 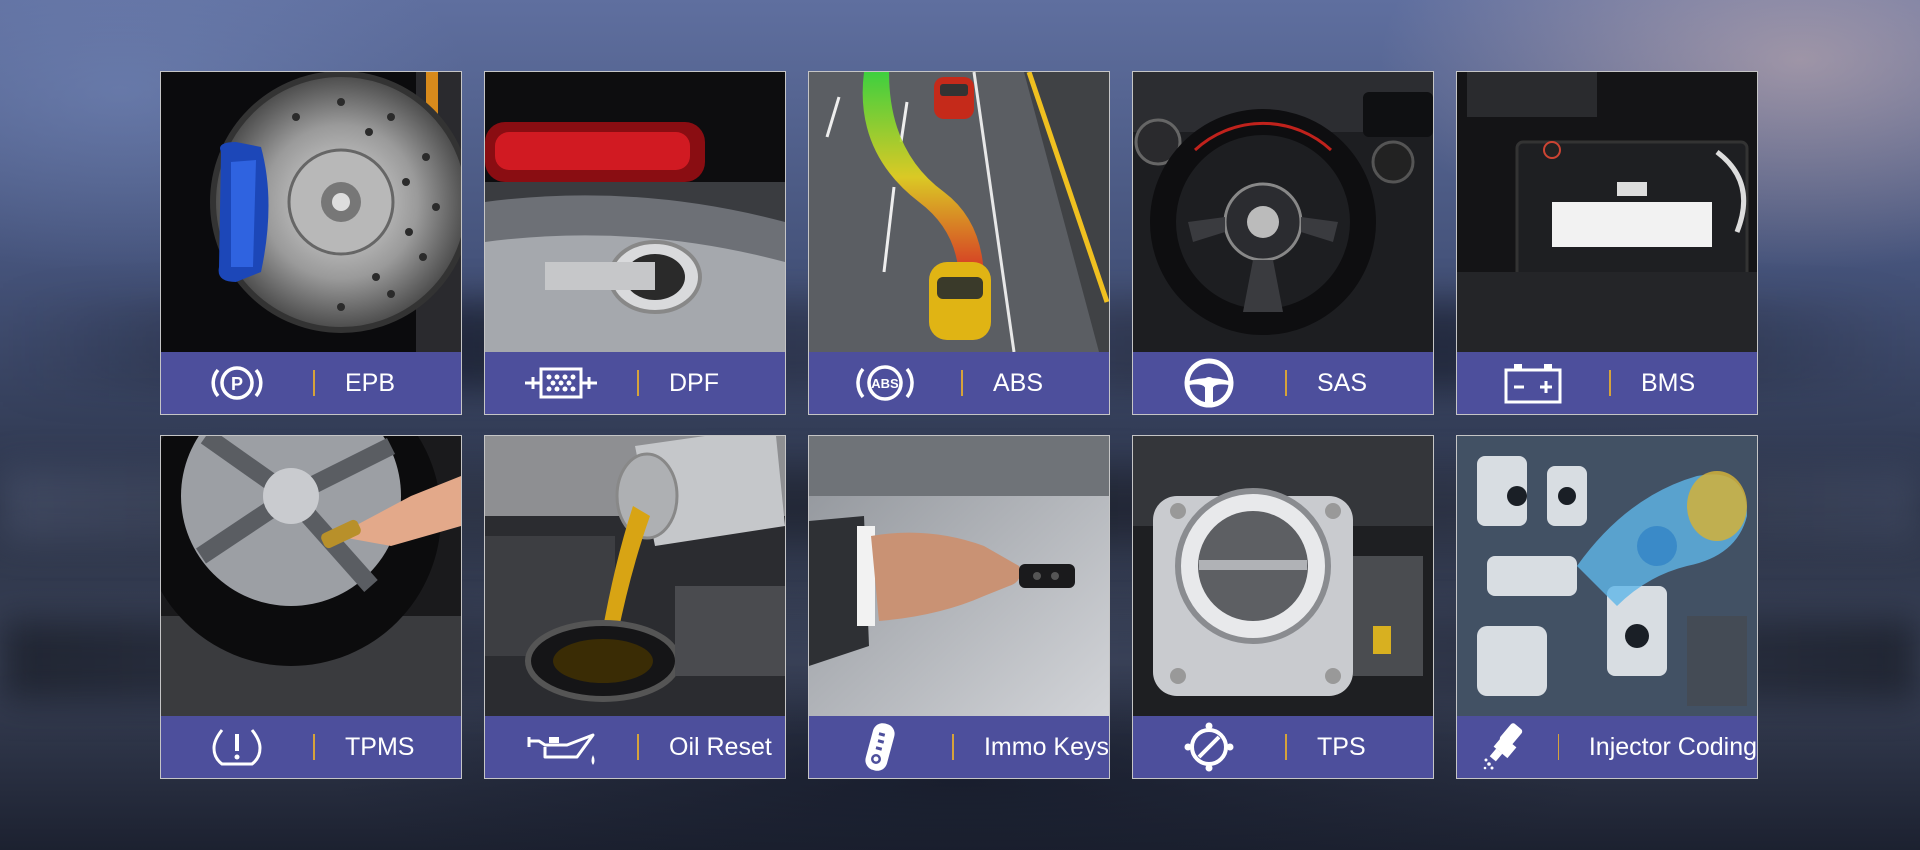 I want to click on function-card-abs: ABS ABS, so click(x=959, y=243).